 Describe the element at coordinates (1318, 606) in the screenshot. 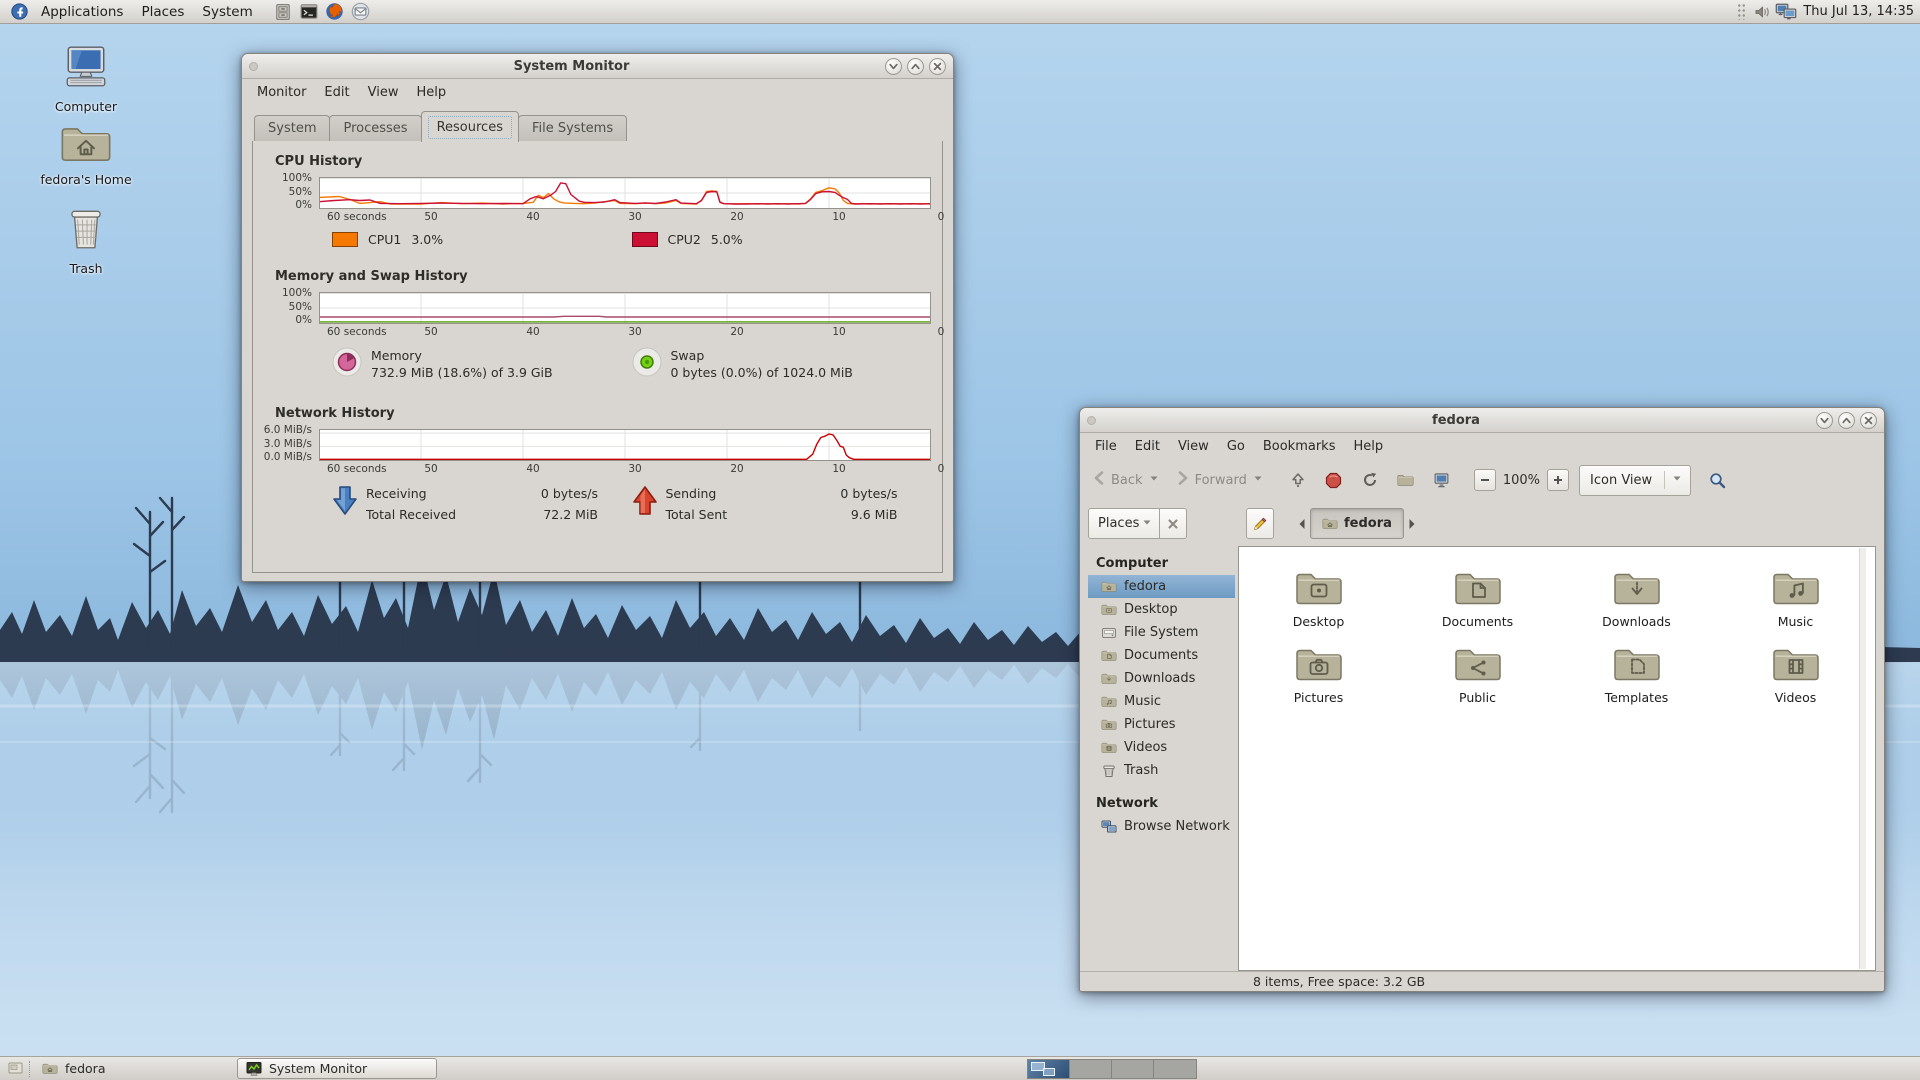

I see `file-desktop: Desktop` at that location.